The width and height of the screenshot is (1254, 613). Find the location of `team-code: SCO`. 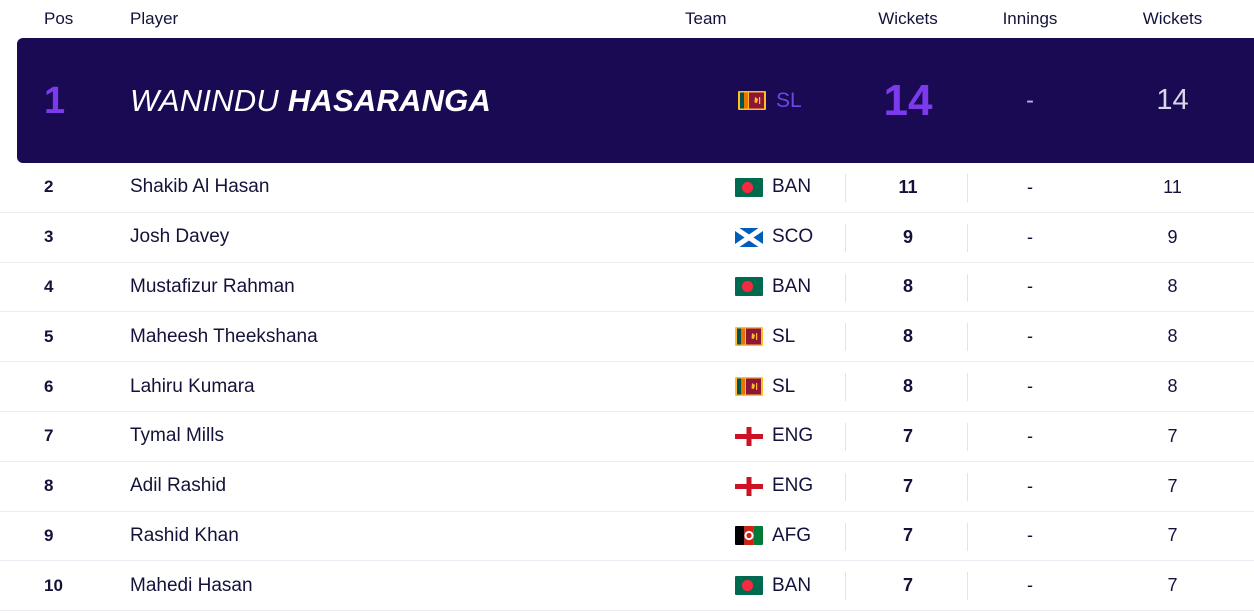

team-code: SCO is located at coordinates (793, 237).